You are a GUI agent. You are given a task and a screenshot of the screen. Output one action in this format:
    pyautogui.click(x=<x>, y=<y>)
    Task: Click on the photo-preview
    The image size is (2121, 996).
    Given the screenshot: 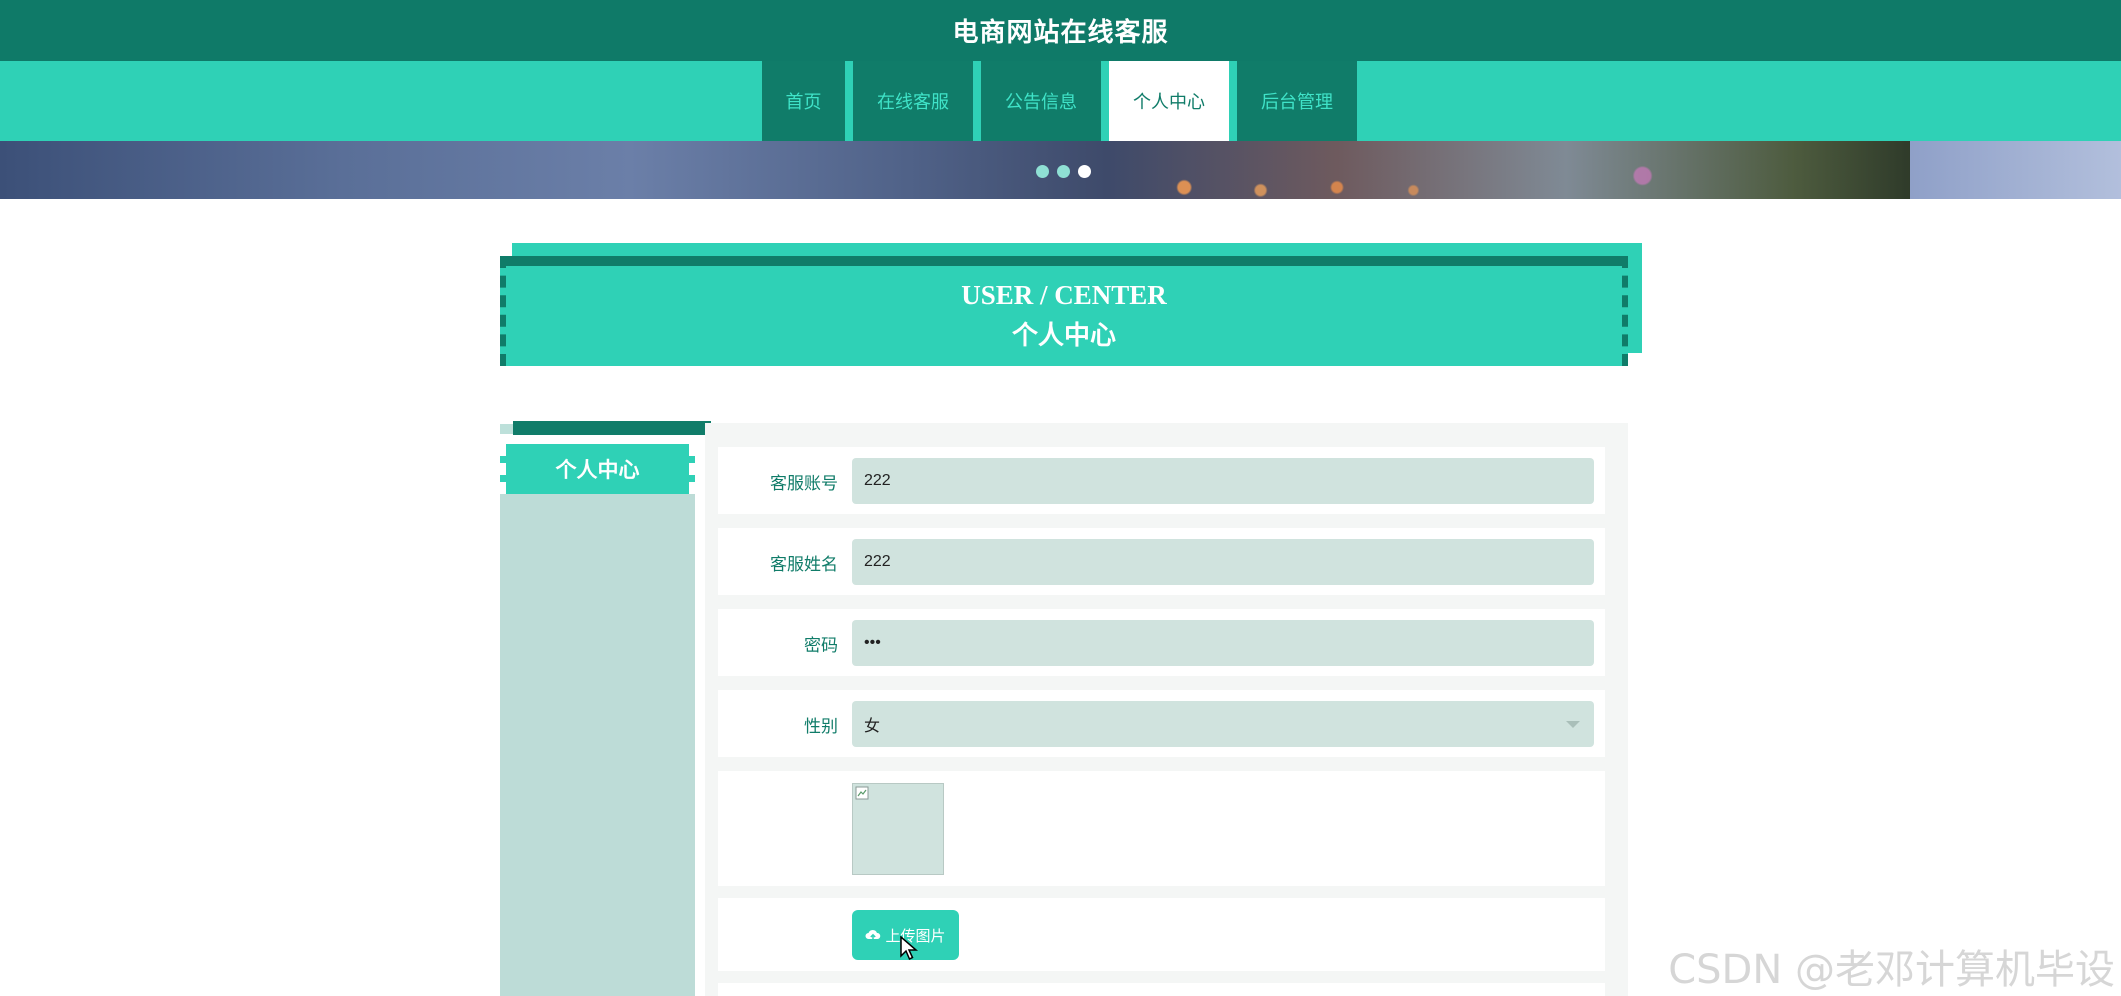 What is the action you would take?
    pyautogui.click(x=898, y=829)
    